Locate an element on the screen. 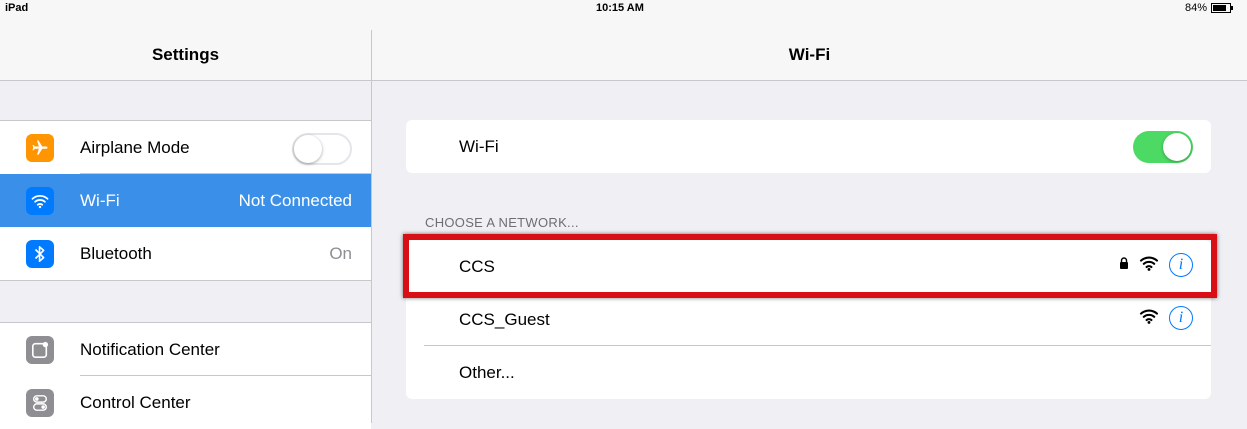 The height and width of the screenshot is (429, 1247). sidebar-title: Settings is located at coordinates (185, 54).